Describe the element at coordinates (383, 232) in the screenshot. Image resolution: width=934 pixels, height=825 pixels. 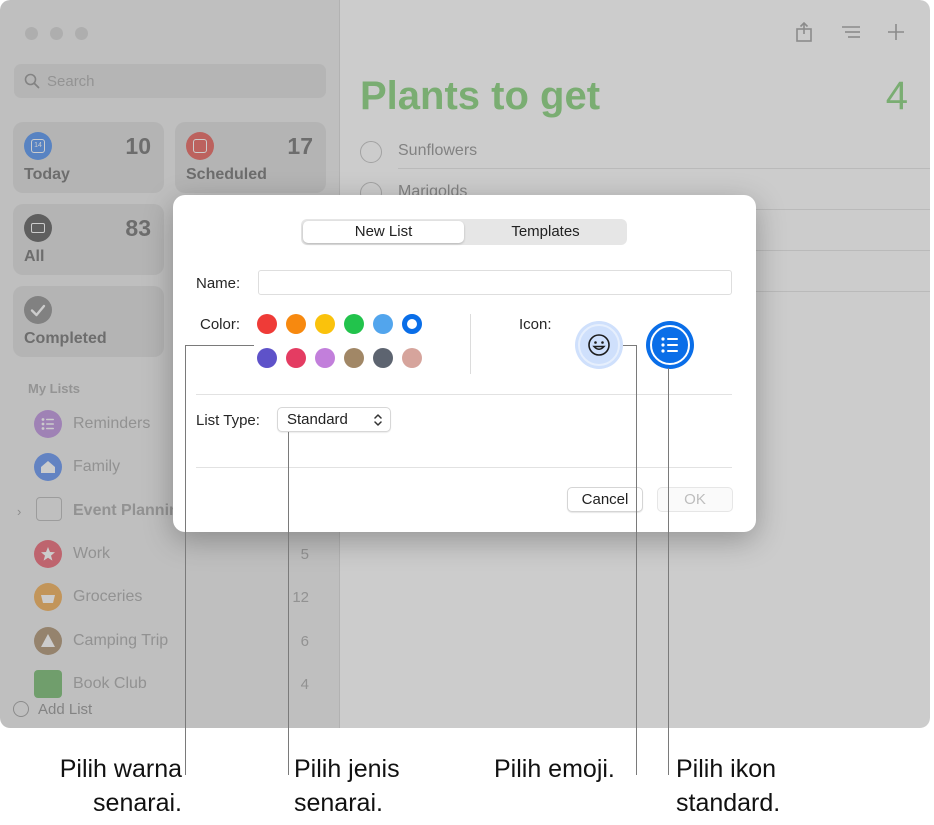
I see `tab-new-list: New List` at that location.